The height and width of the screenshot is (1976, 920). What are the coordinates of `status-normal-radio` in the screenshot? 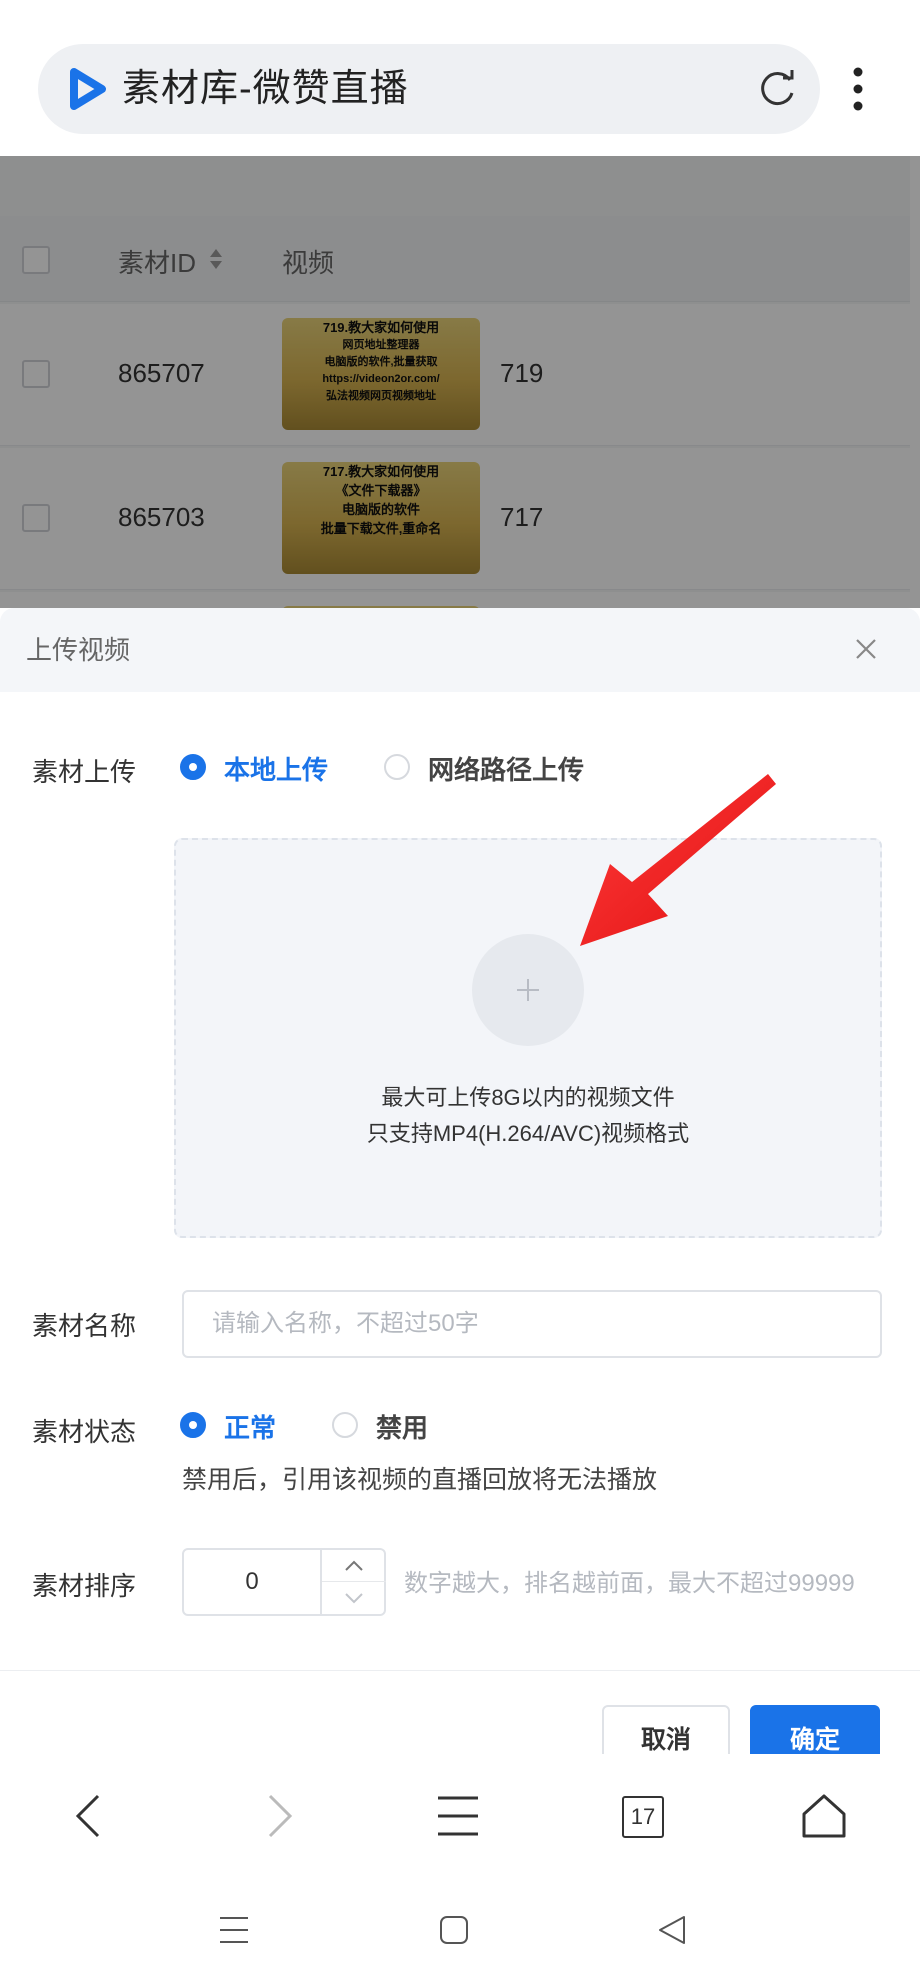 It's located at (193, 1425).